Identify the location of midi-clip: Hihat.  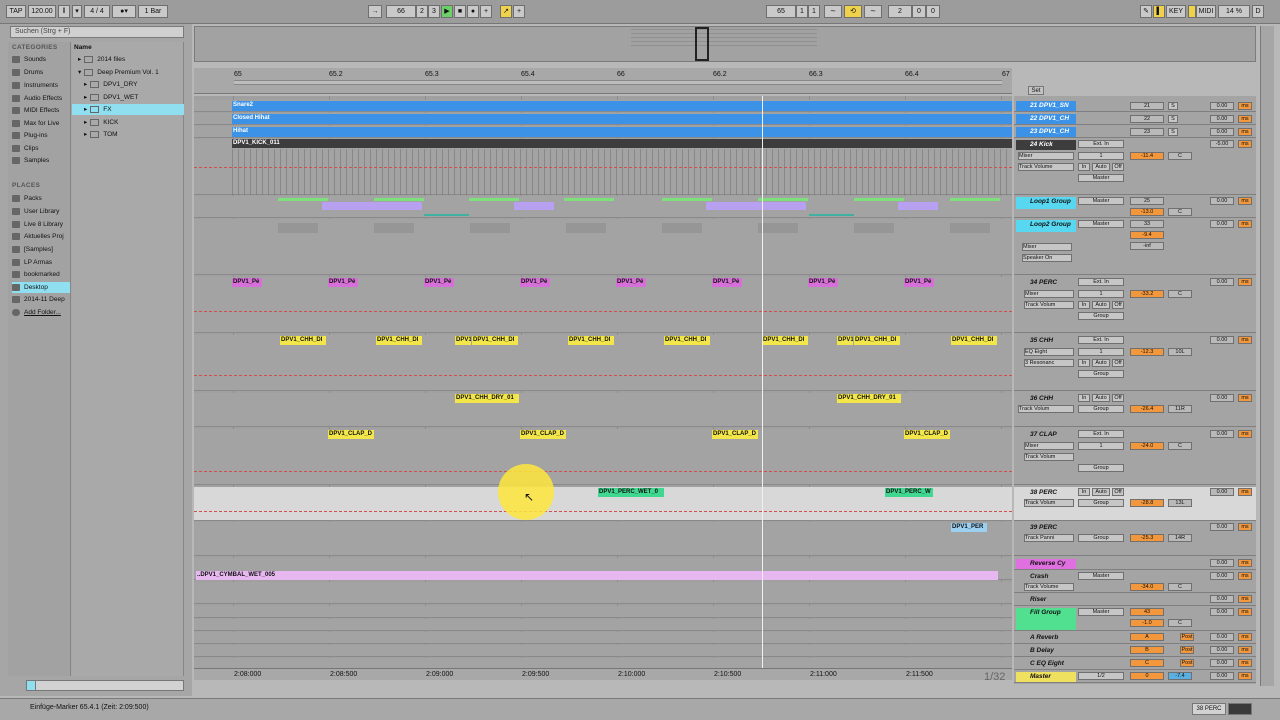
(622, 132).